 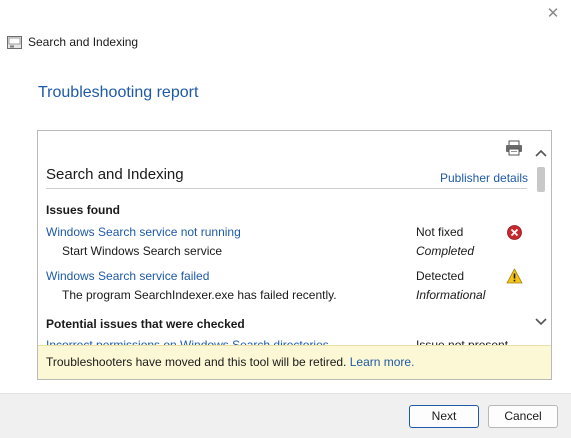 What do you see at coordinates (451, 295) in the screenshot?
I see `sub-step-status: Informational` at bounding box center [451, 295].